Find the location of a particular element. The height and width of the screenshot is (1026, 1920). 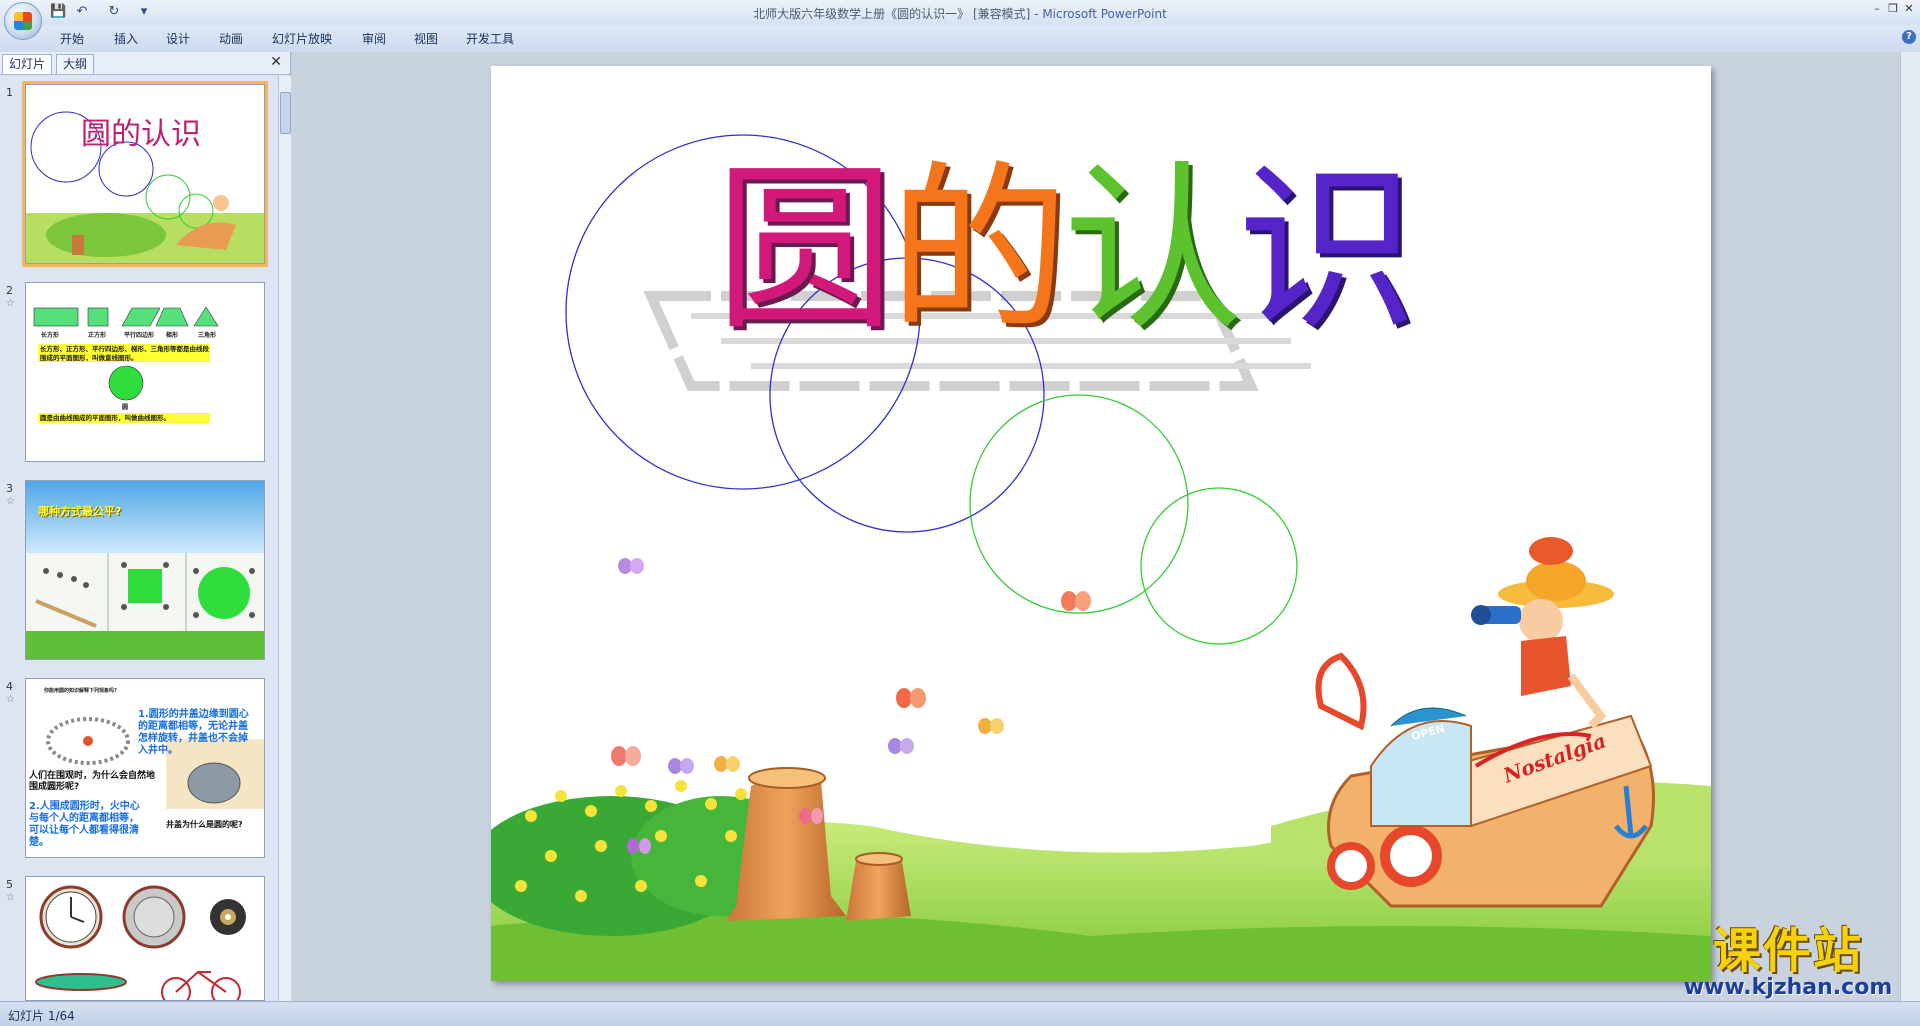

thumb4-text4: 井盖为什么是圆的呢? is located at coordinates (204, 824).